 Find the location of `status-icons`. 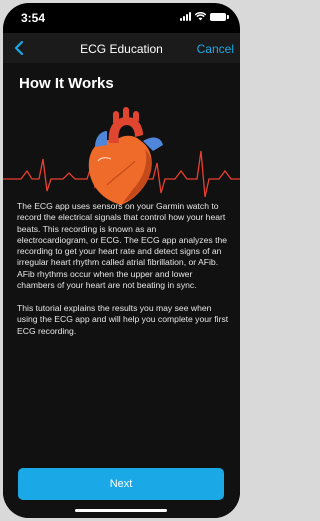

status-icons is located at coordinates (204, 16).